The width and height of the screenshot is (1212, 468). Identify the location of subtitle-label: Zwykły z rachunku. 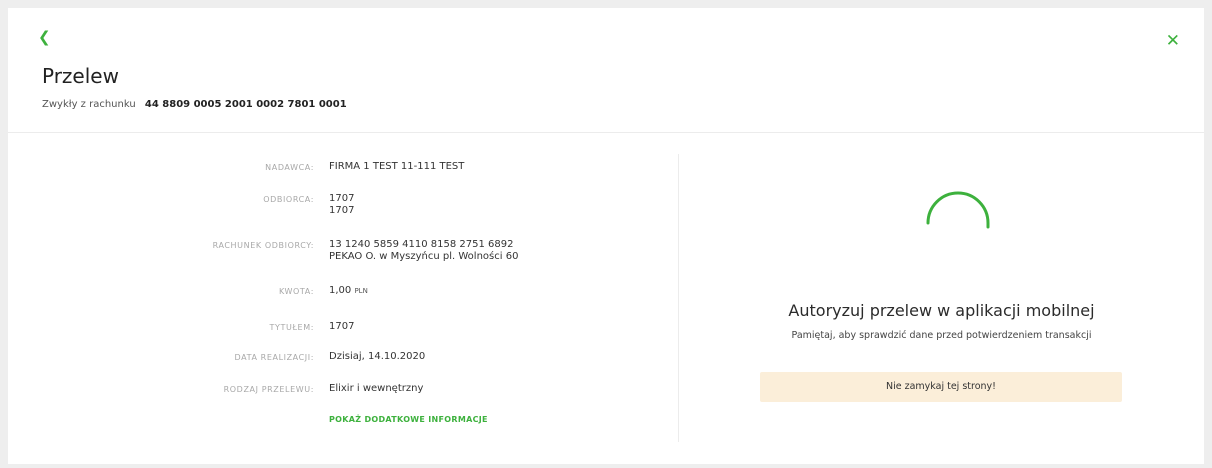
(89, 104).